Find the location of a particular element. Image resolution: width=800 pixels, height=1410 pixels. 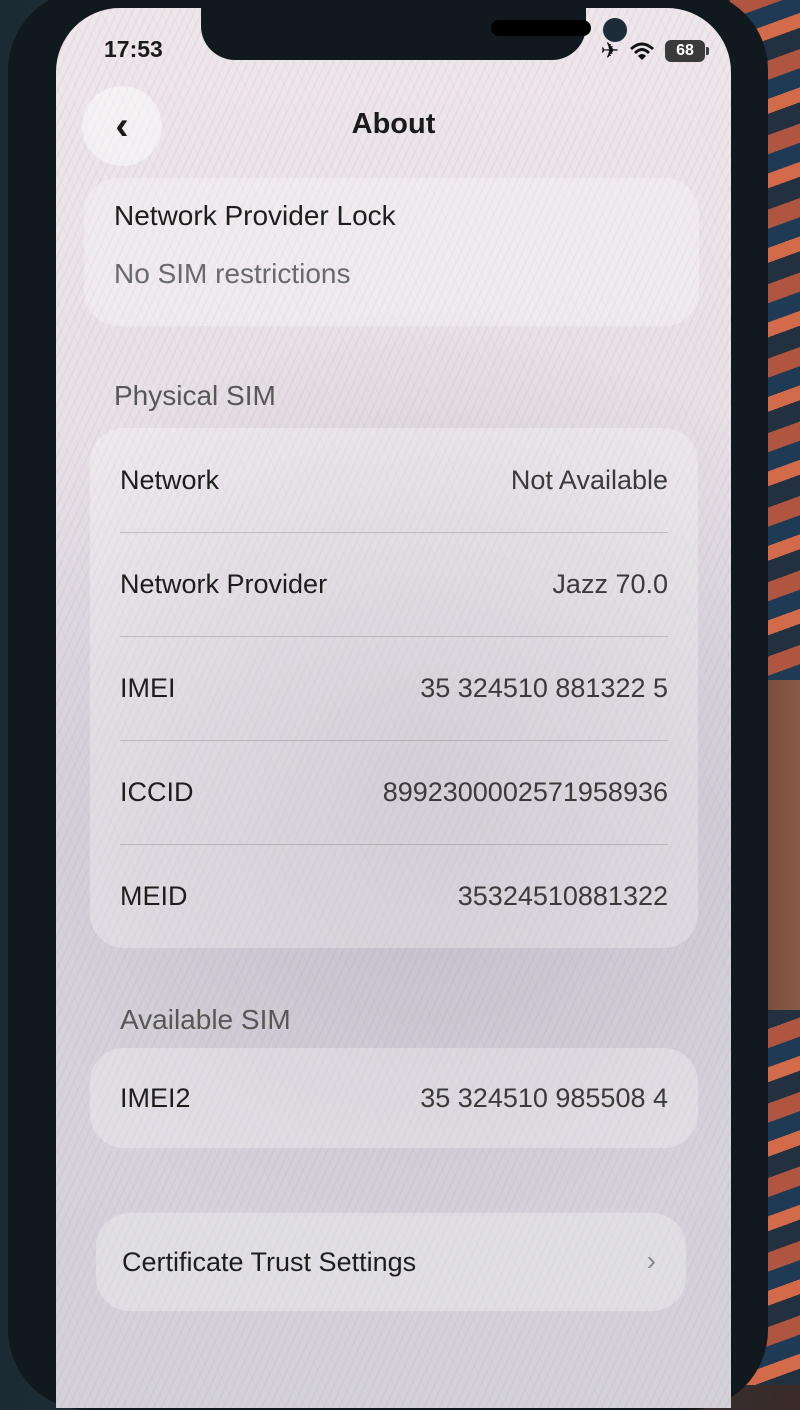

row-label: ICCID is located at coordinates (157, 791).